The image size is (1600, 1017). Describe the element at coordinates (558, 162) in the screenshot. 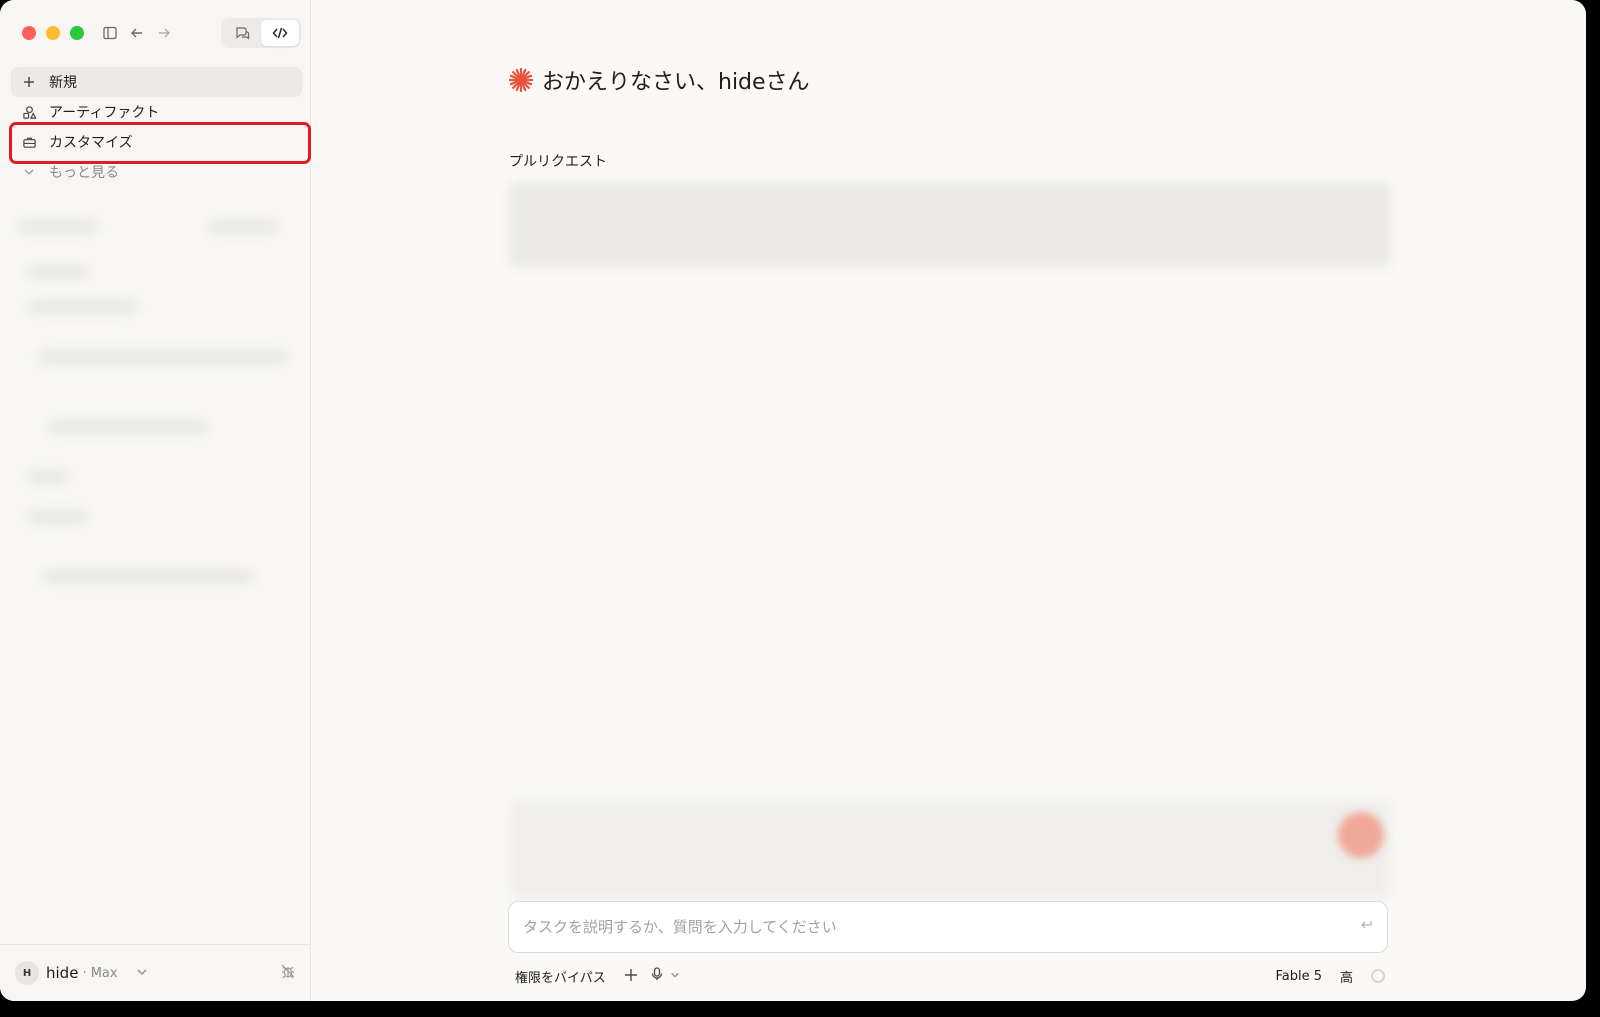

I see `pull-requests-title: プルリクエスト` at that location.